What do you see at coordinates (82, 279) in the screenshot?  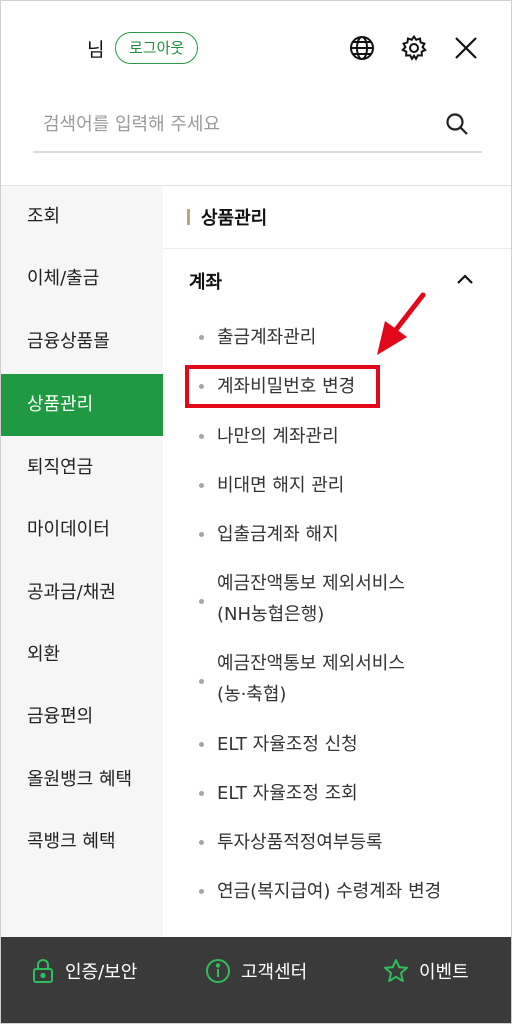 I see `left-menu-item: 이체/출금` at bounding box center [82, 279].